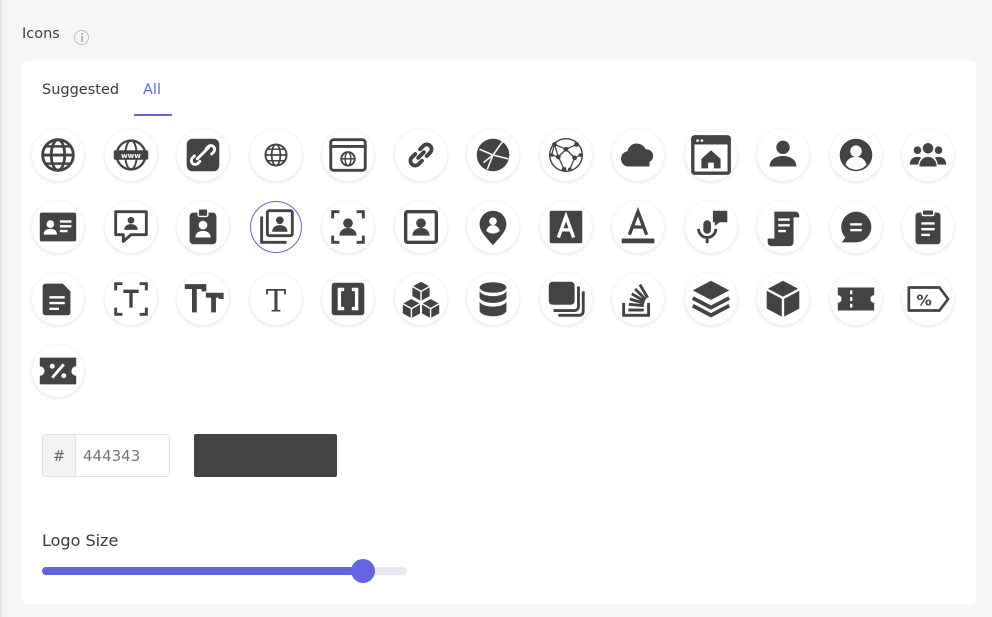 The height and width of the screenshot is (617, 992). I want to click on layers-icon, so click(711, 299).